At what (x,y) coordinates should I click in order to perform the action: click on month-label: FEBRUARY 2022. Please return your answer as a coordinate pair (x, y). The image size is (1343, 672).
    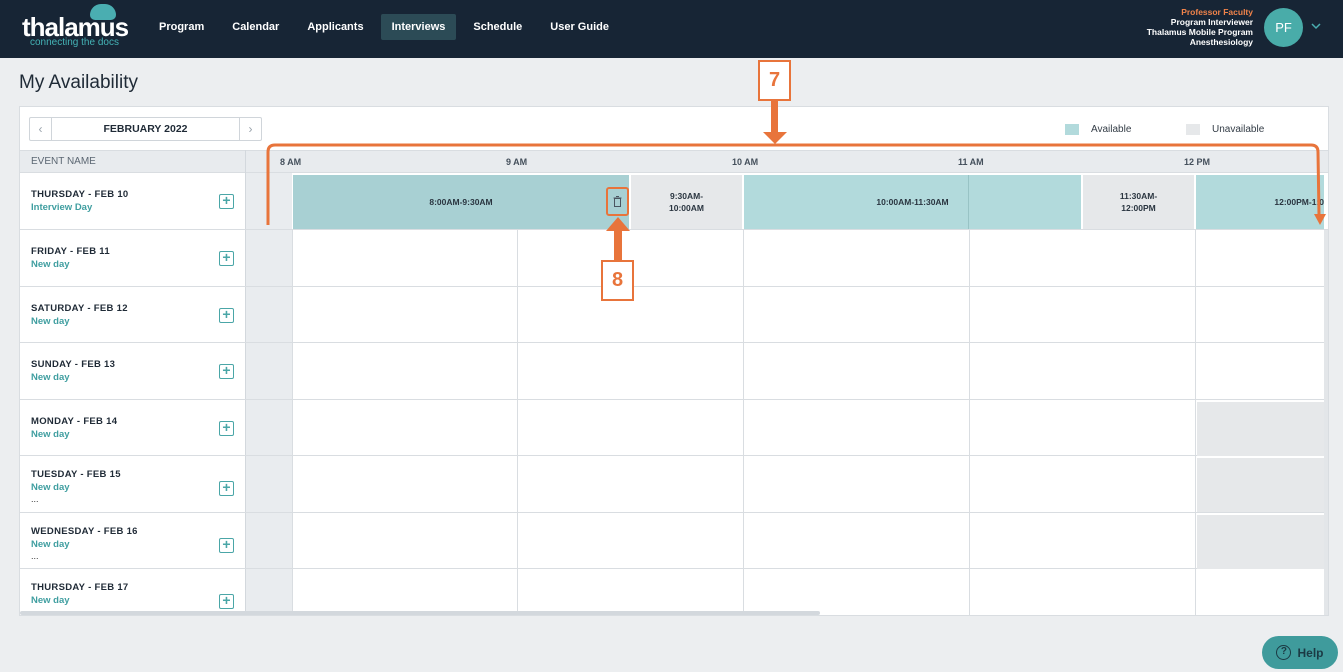
    Looking at the image, I should click on (145, 129).